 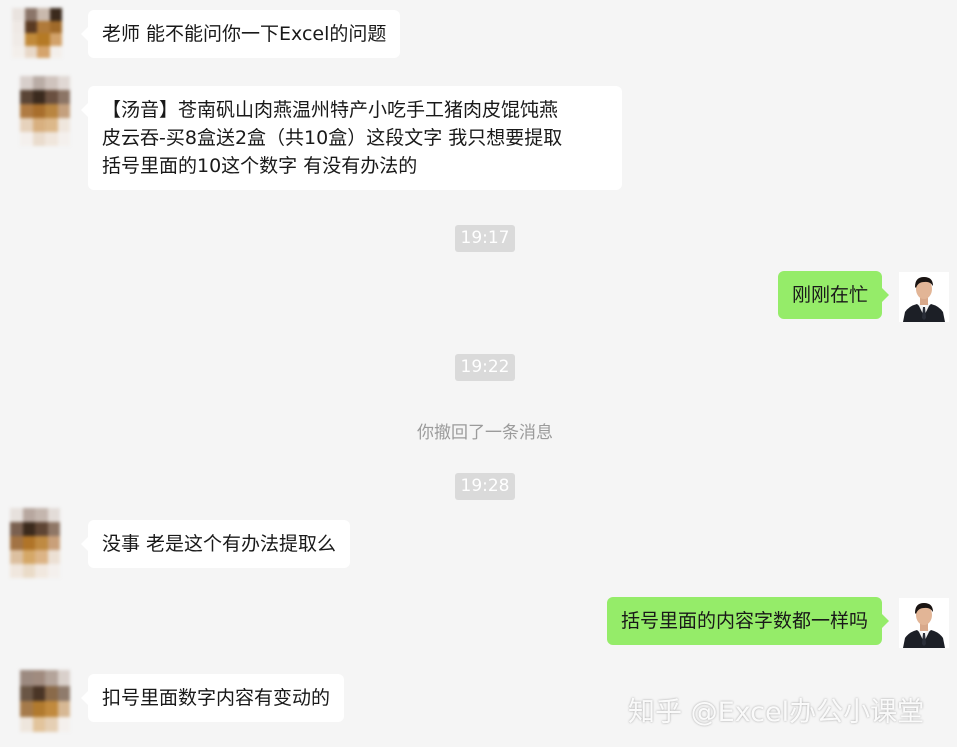 I want to click on message-bubble: 老师 能不能问你一下Excel的问题, so click(x=241, y=34).